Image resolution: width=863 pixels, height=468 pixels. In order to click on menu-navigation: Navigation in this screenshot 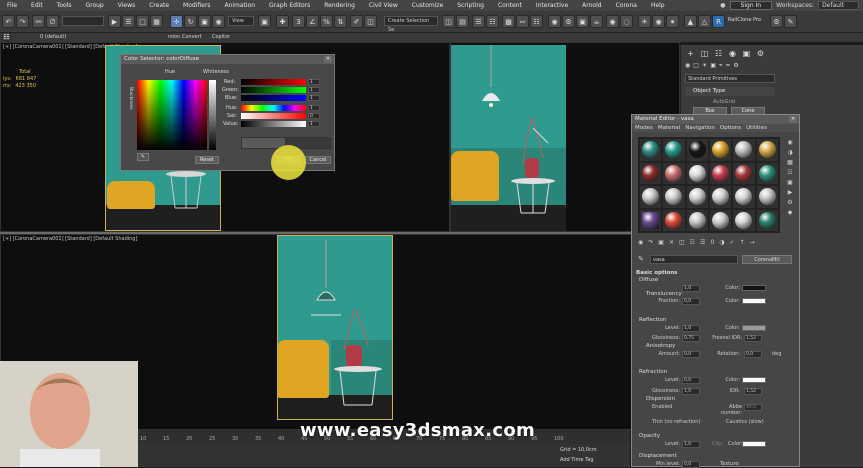, I will do `click(700, 128)`.